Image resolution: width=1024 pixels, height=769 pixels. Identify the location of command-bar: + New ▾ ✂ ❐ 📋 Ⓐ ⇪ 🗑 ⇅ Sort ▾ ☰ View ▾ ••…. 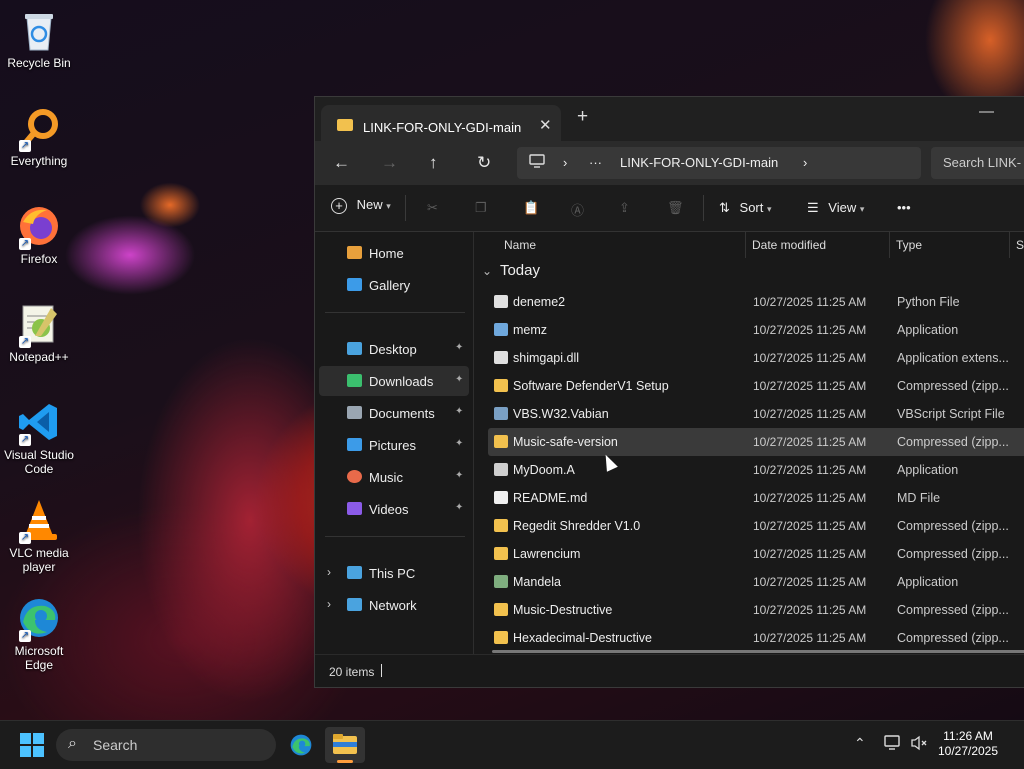
(669, 208).